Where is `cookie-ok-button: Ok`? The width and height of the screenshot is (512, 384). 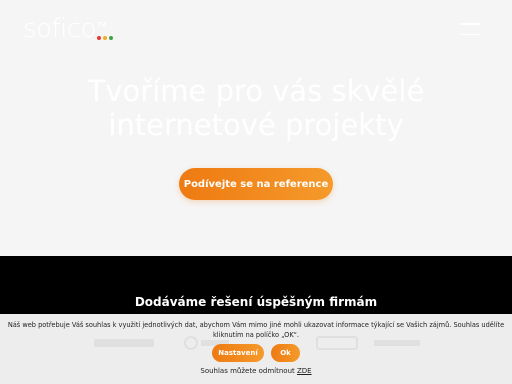 cookie-ok-button: Ok is located at coordinates (285, 353).